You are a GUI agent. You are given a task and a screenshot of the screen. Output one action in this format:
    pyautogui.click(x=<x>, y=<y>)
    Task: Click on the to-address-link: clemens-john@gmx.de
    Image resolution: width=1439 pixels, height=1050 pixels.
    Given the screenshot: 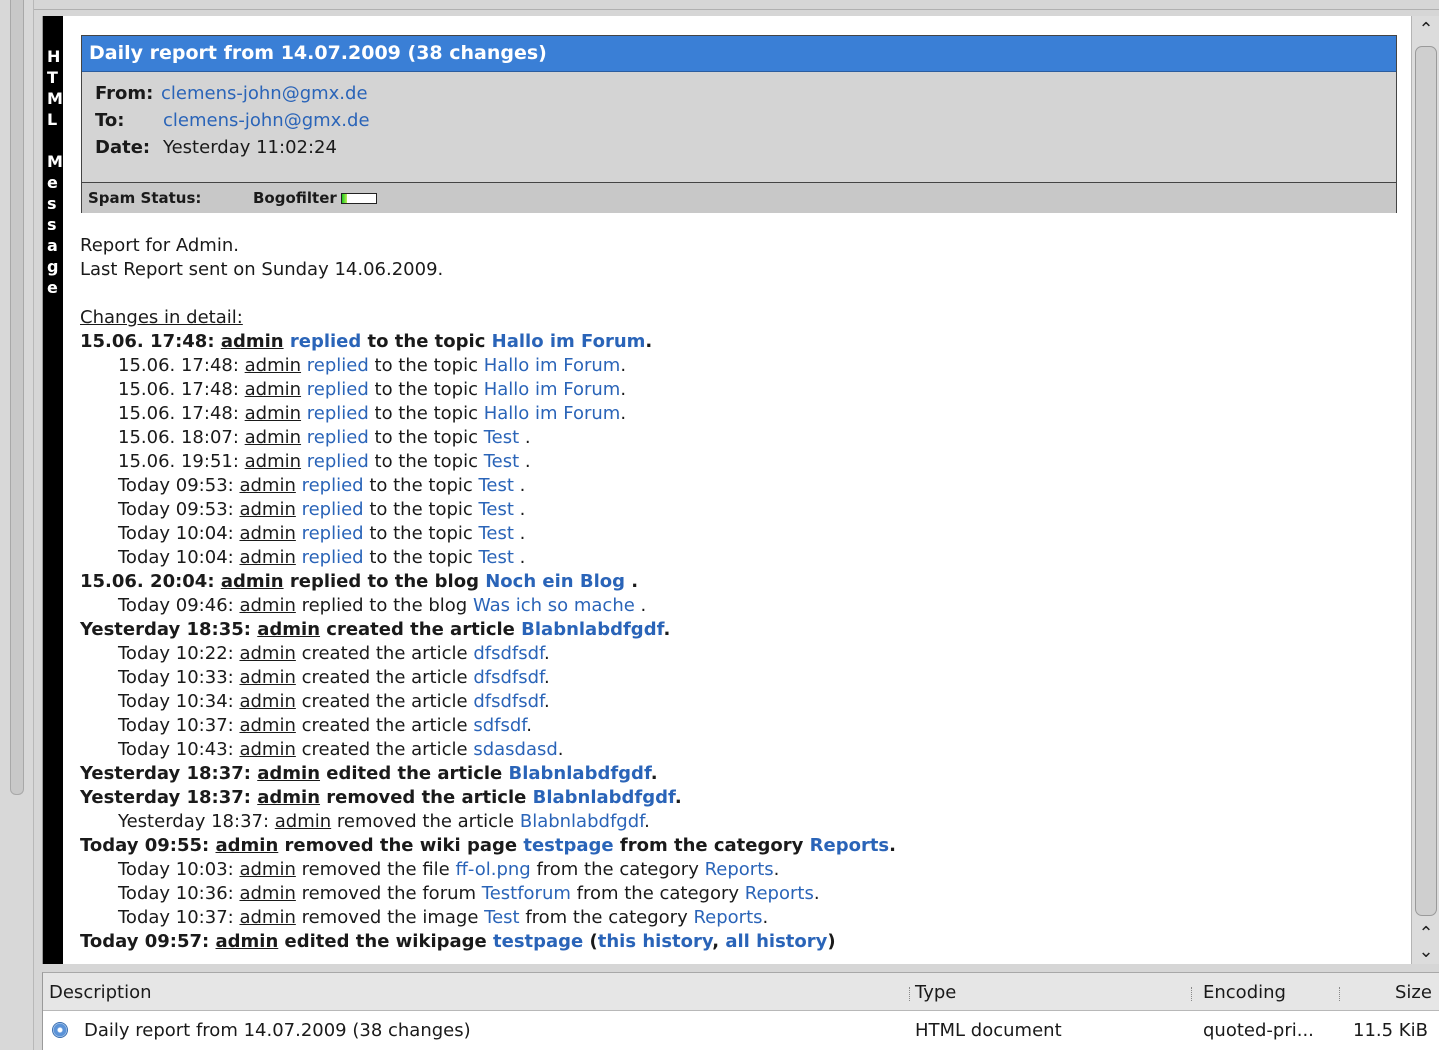 What is the action you would take?
    pyautogui.click(x=266, y=120)
    